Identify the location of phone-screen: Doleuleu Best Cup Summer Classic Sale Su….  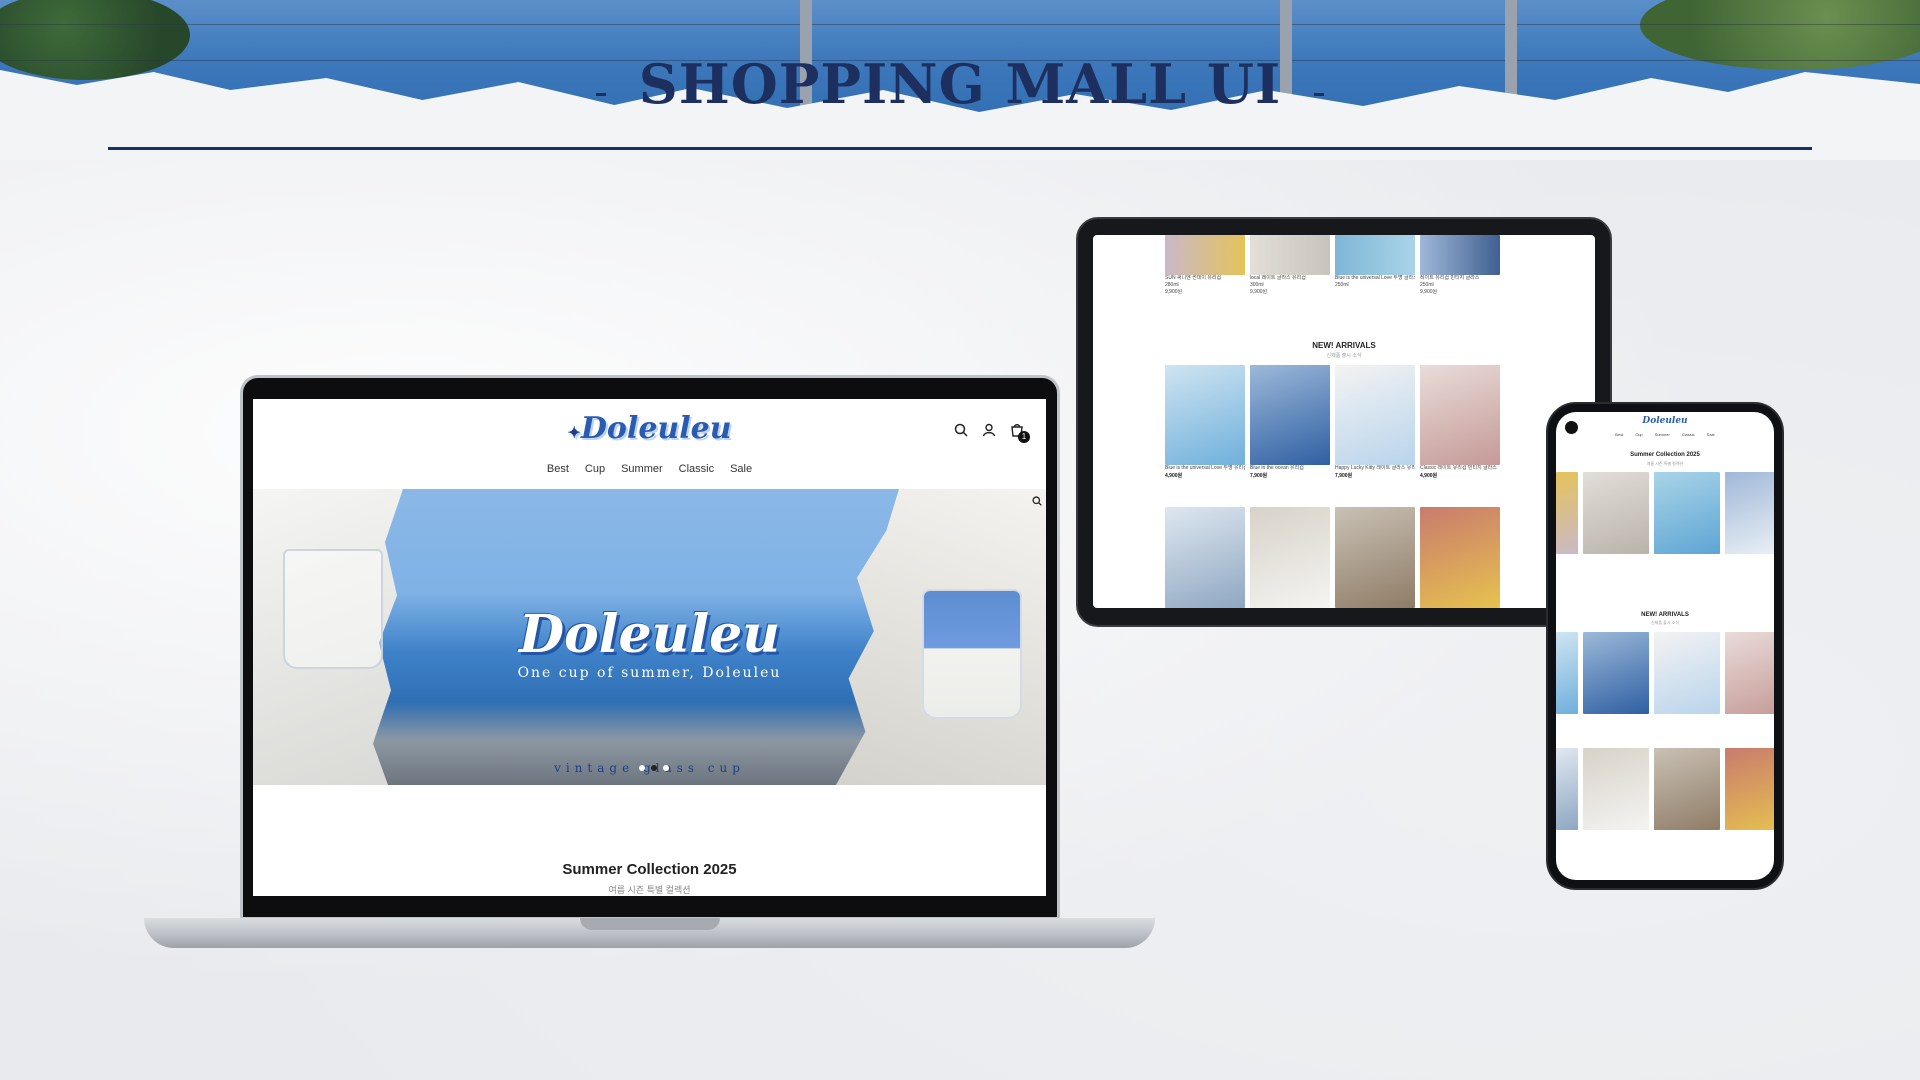
(1665, 646).